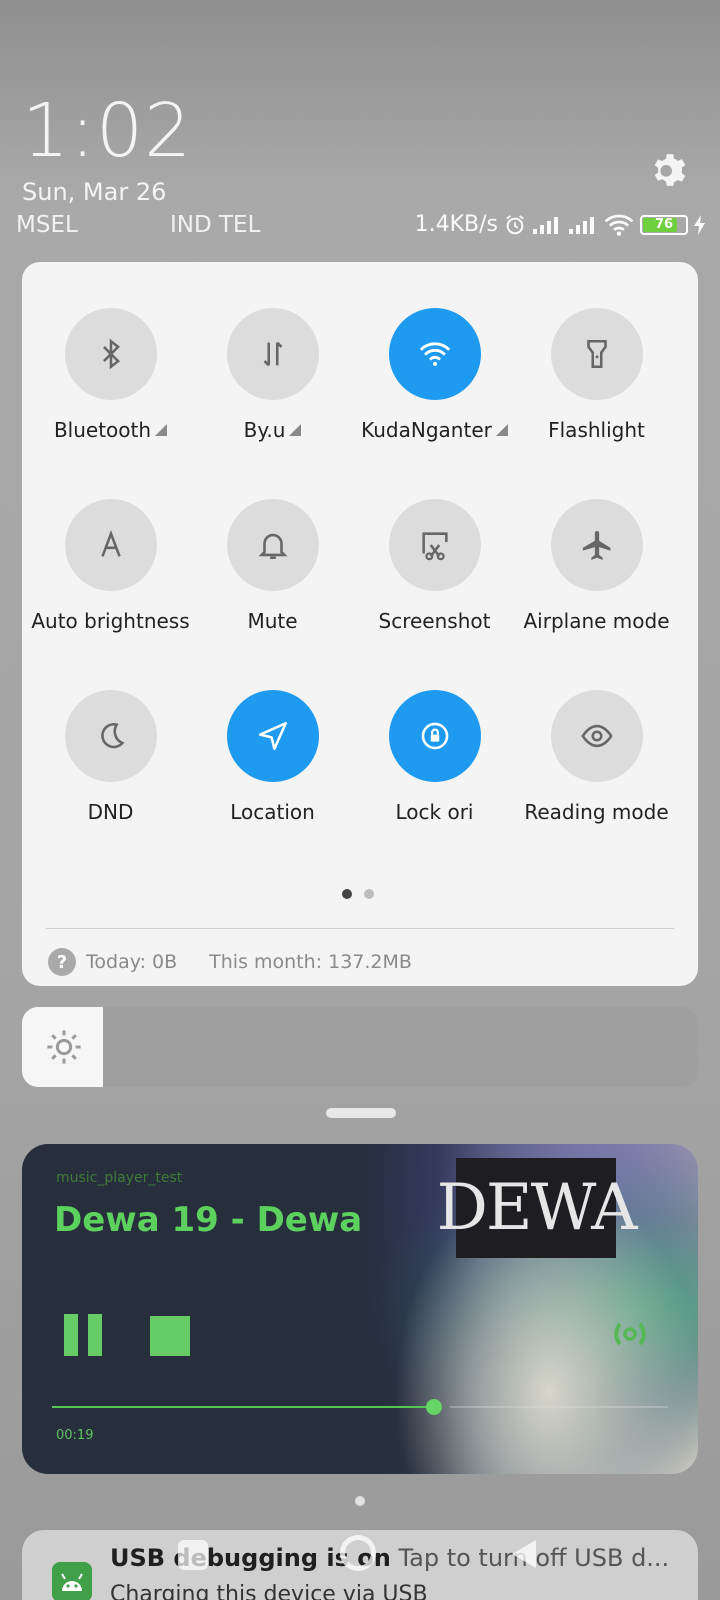 The image size is (720, 1600). I want to click on location-icon, so click(272, 736).